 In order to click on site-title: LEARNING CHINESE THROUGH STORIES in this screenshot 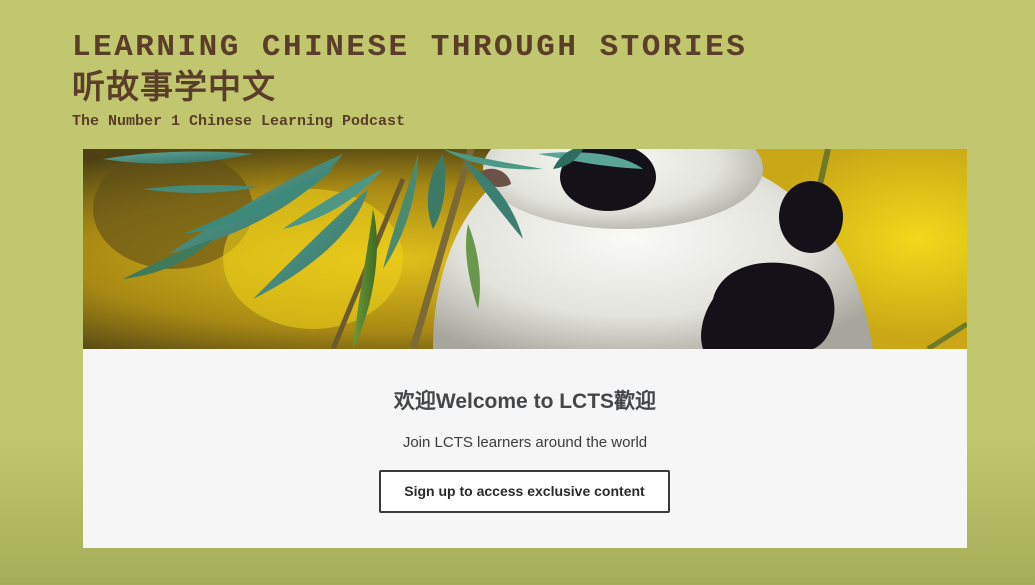, I will do `click(409, 48)`.